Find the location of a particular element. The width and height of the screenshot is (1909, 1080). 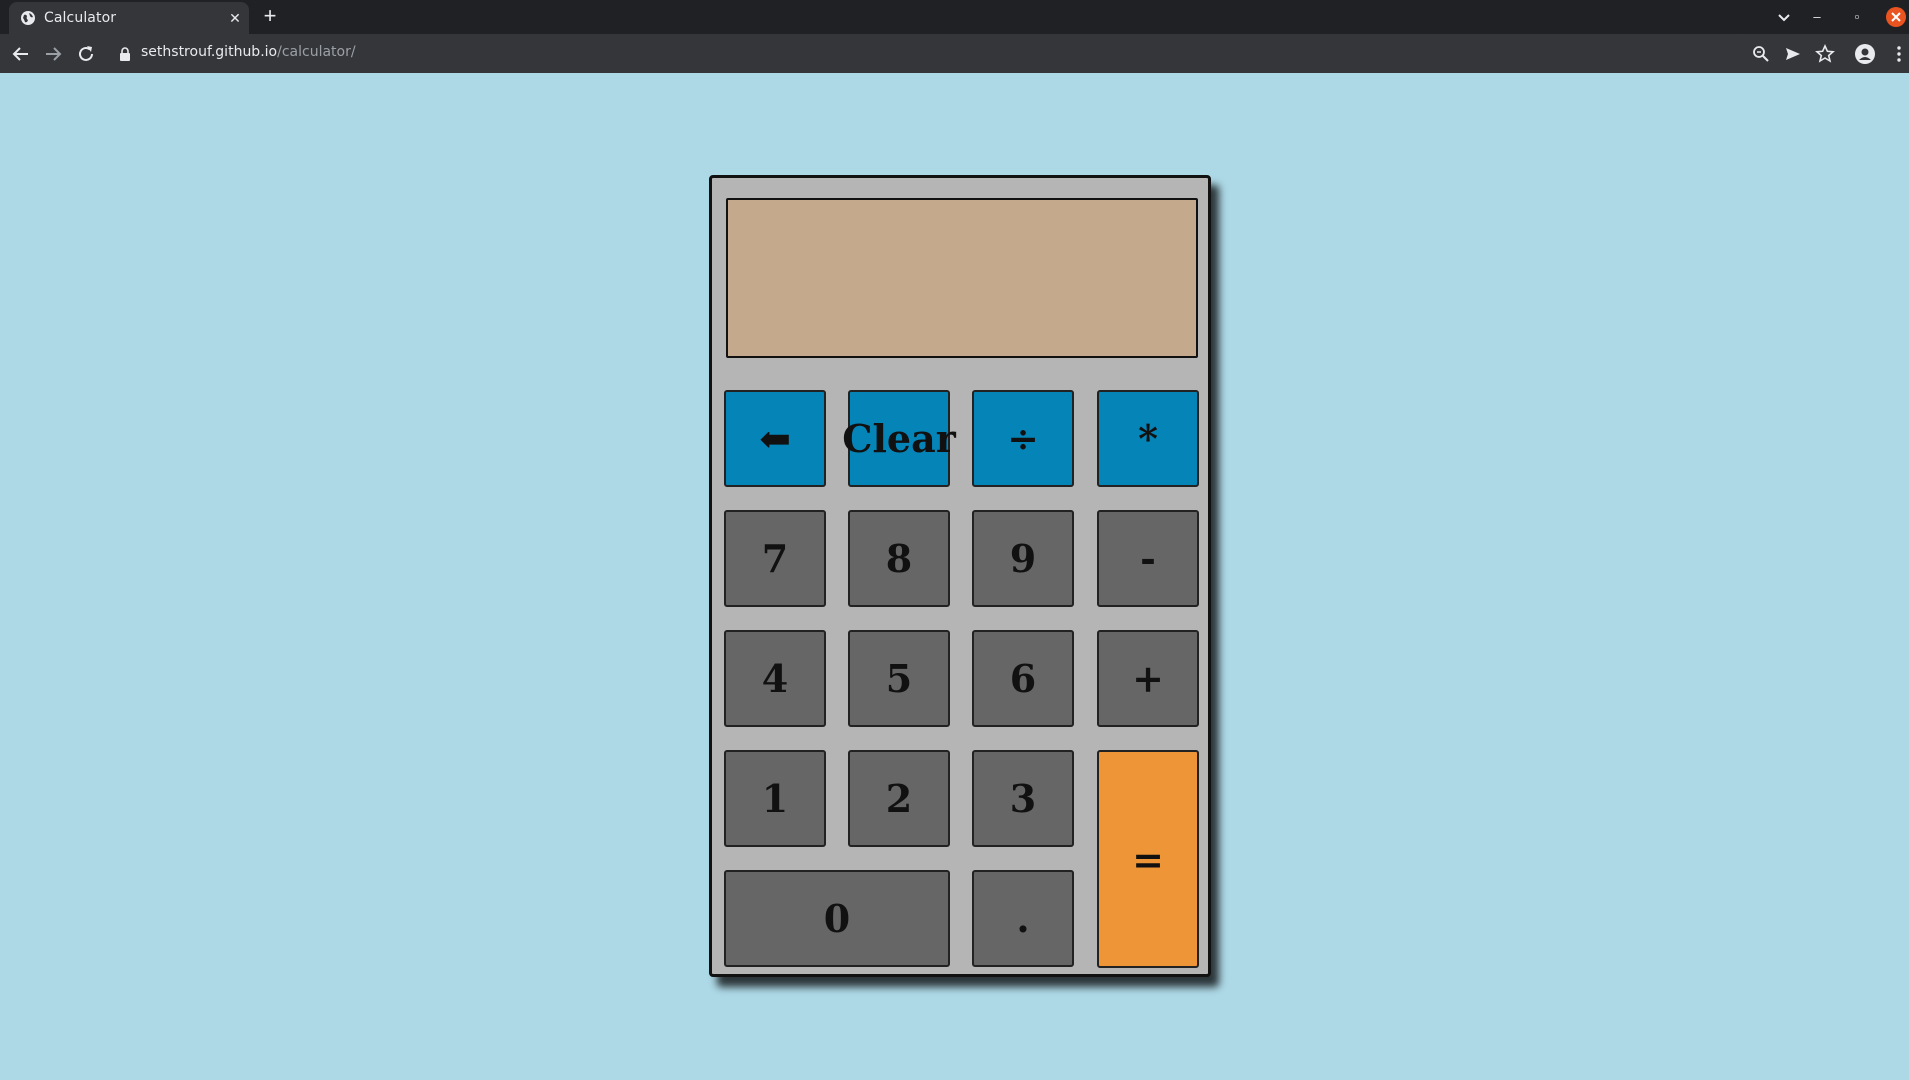

reload-icon is located at coordinates (86, 54).